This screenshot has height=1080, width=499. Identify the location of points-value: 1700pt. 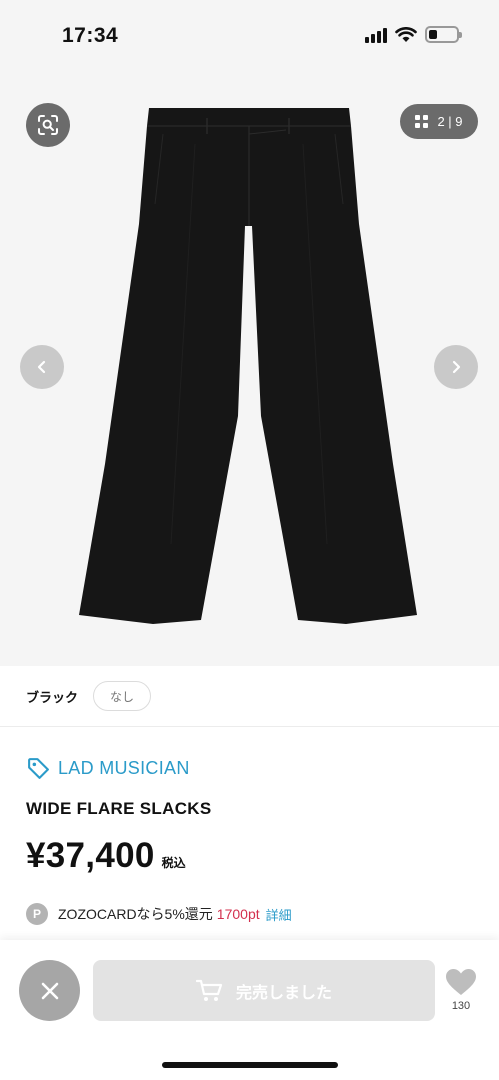
(238, 914).